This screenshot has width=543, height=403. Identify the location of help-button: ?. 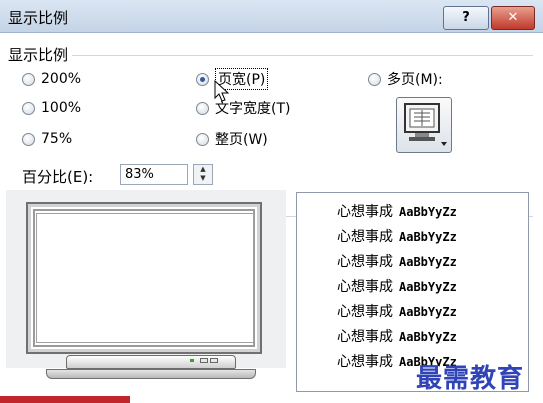
(466, 18).